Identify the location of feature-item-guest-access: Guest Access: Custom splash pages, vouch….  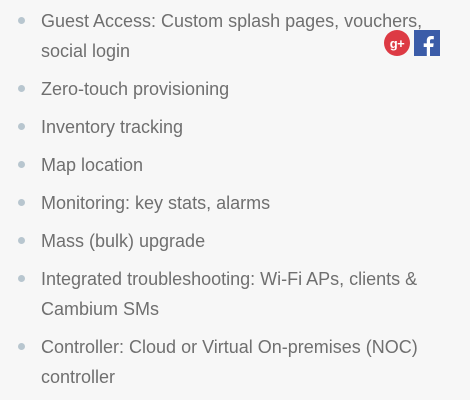
(240, 36).